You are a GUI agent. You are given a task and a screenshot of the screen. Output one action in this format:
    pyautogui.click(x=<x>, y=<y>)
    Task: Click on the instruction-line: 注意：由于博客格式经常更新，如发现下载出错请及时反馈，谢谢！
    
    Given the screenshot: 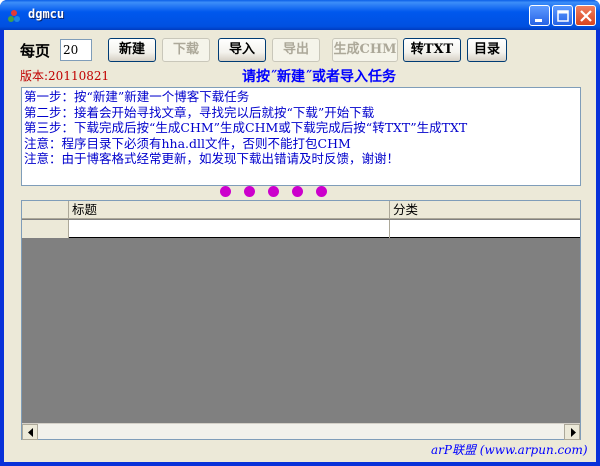 What is the action you would take?
    pyautogui.click(x=212, y=158)
    